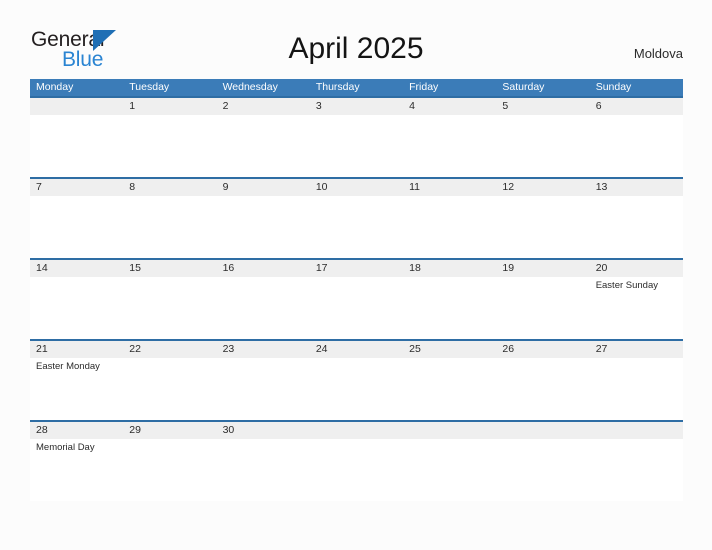 The height and width of the screenshot is (550, 712). What do you see at coordinates (449, 380) in the screenshot?
I see `day-cell: 25` at bounding box center [449, 380].